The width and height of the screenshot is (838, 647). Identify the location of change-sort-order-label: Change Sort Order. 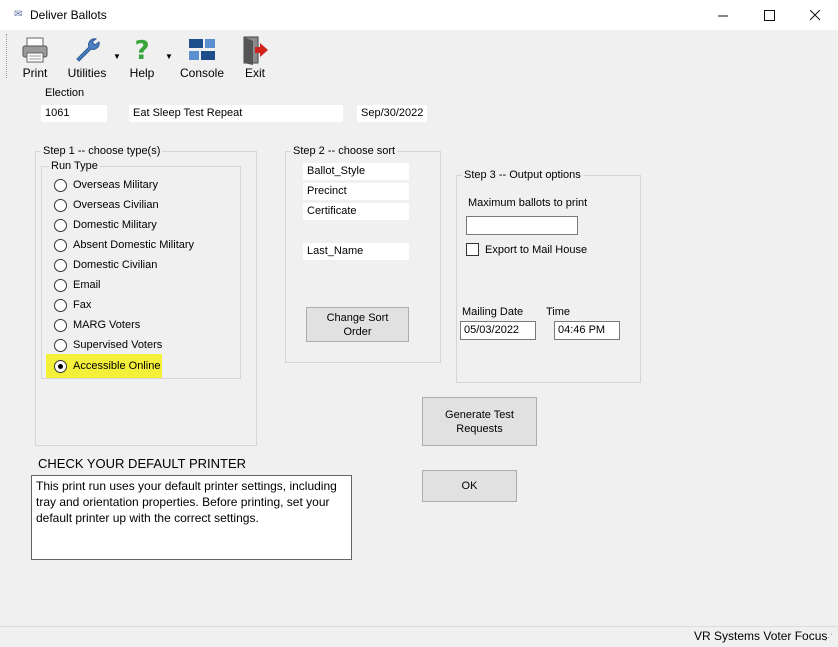
(357, 324).